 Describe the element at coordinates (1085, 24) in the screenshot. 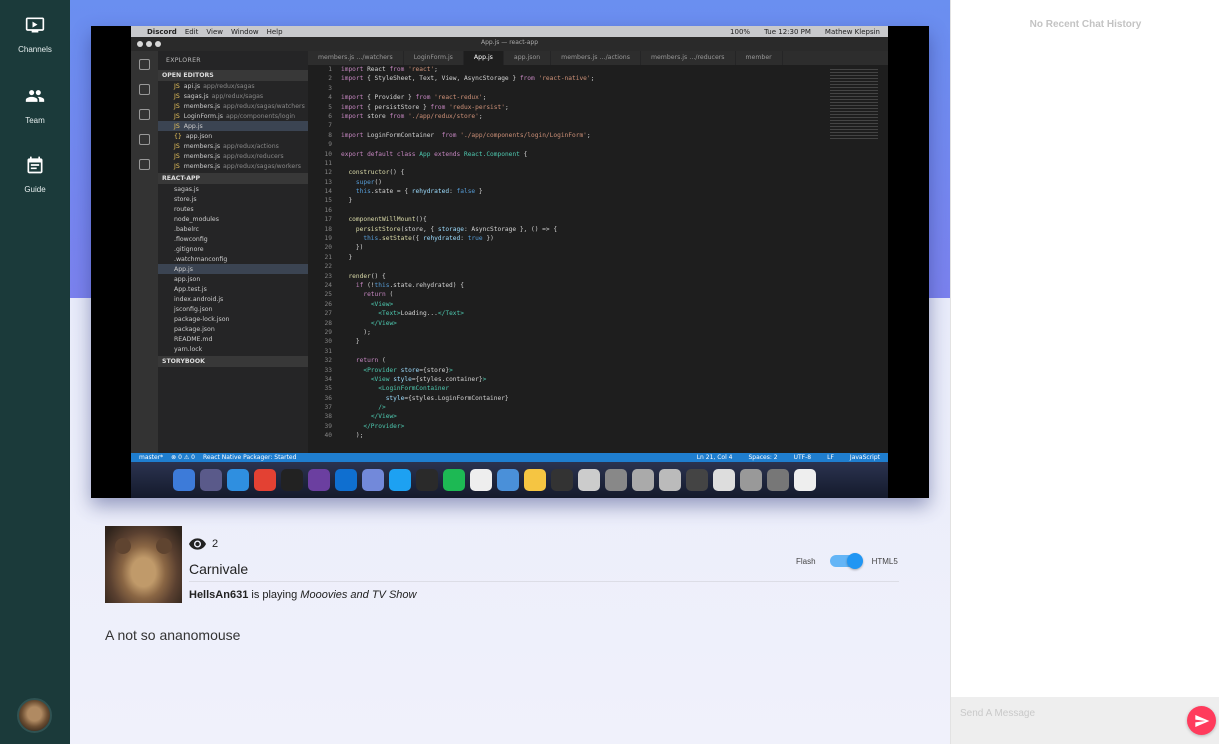

I see `chat-empty-state: No Recent Chat History` at that location.